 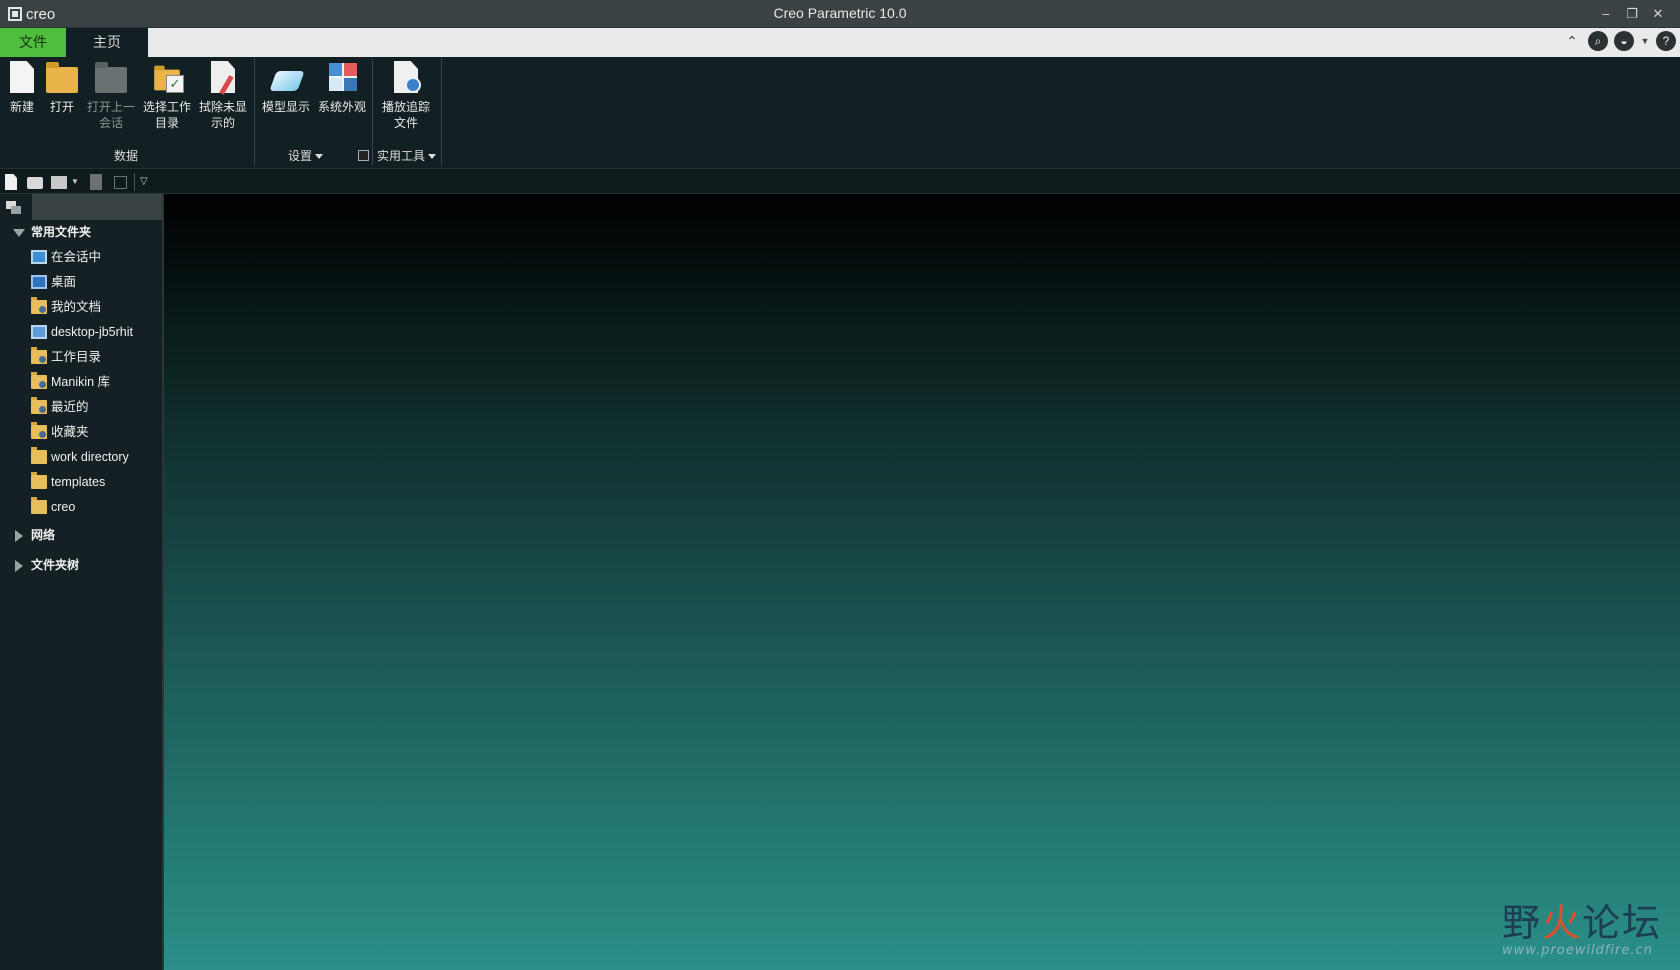 What do you see at coordinates (1561, 923) in the screenshot?
I see `watermark-text-b: 火` at bounding box center [1561, 923].